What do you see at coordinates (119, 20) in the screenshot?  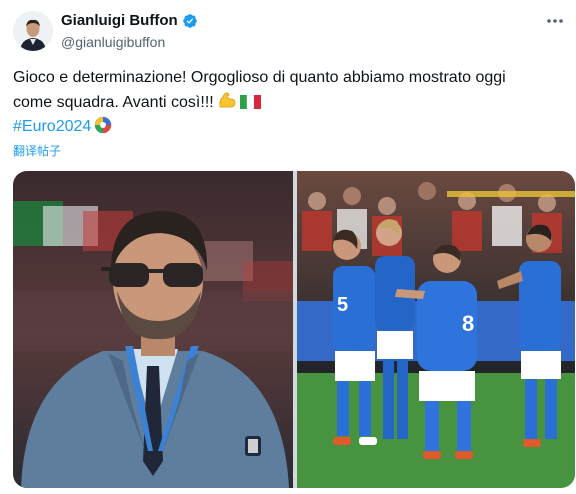 I see `author-display-name: Gianluigi Buffon` at bounding box center [119, 20].